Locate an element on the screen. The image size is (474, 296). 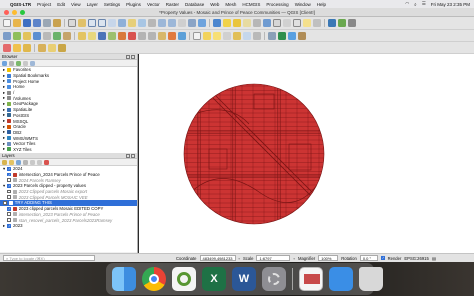
zoom-native-icon is located at coordinates (152, 23).